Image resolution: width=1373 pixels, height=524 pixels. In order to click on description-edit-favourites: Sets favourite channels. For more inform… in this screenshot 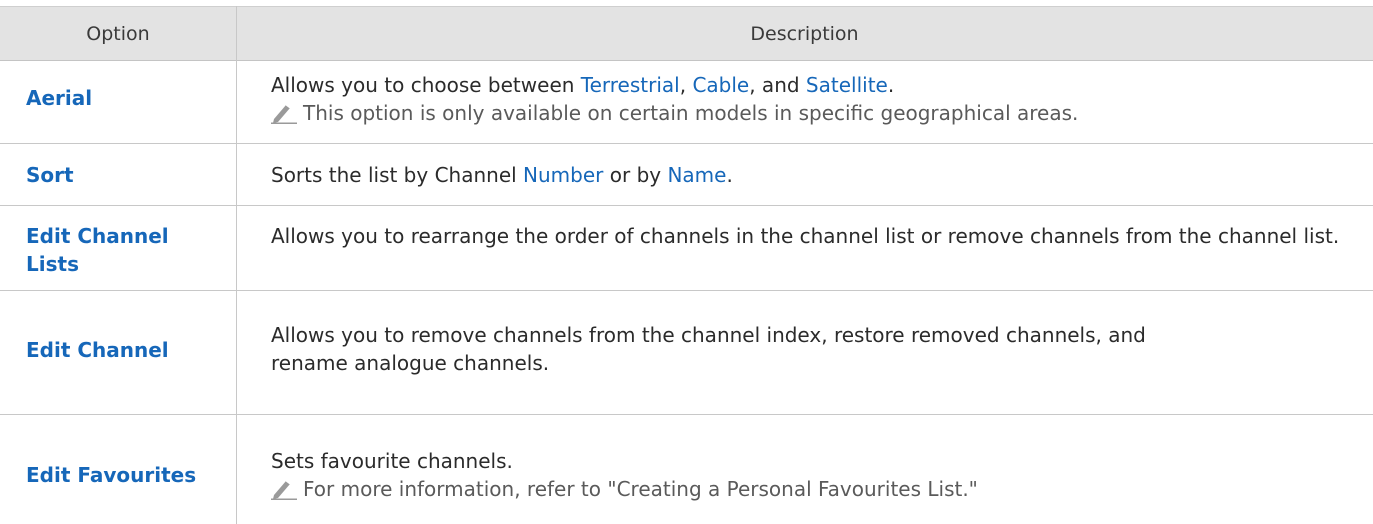, I will do `click(806, 475)`.